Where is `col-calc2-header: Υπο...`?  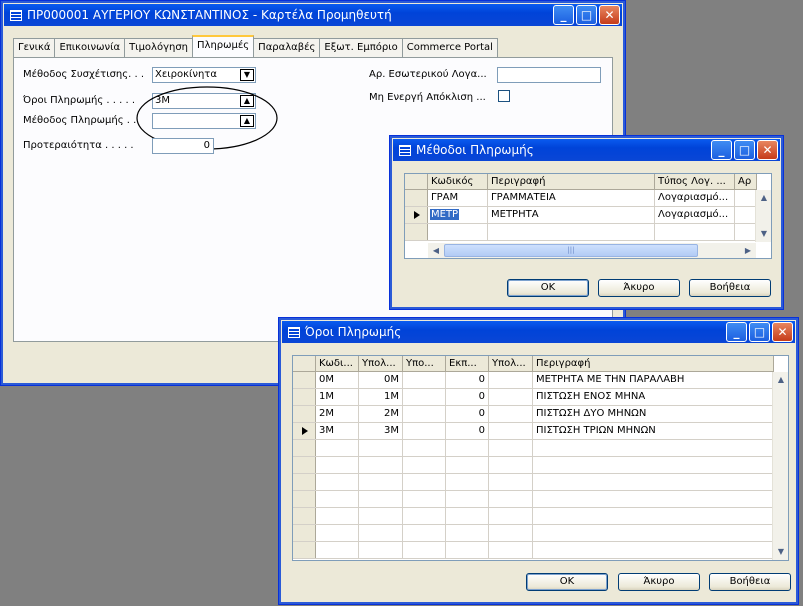
col-calc2-header: Υπο... is located at coordinates (424, 363).